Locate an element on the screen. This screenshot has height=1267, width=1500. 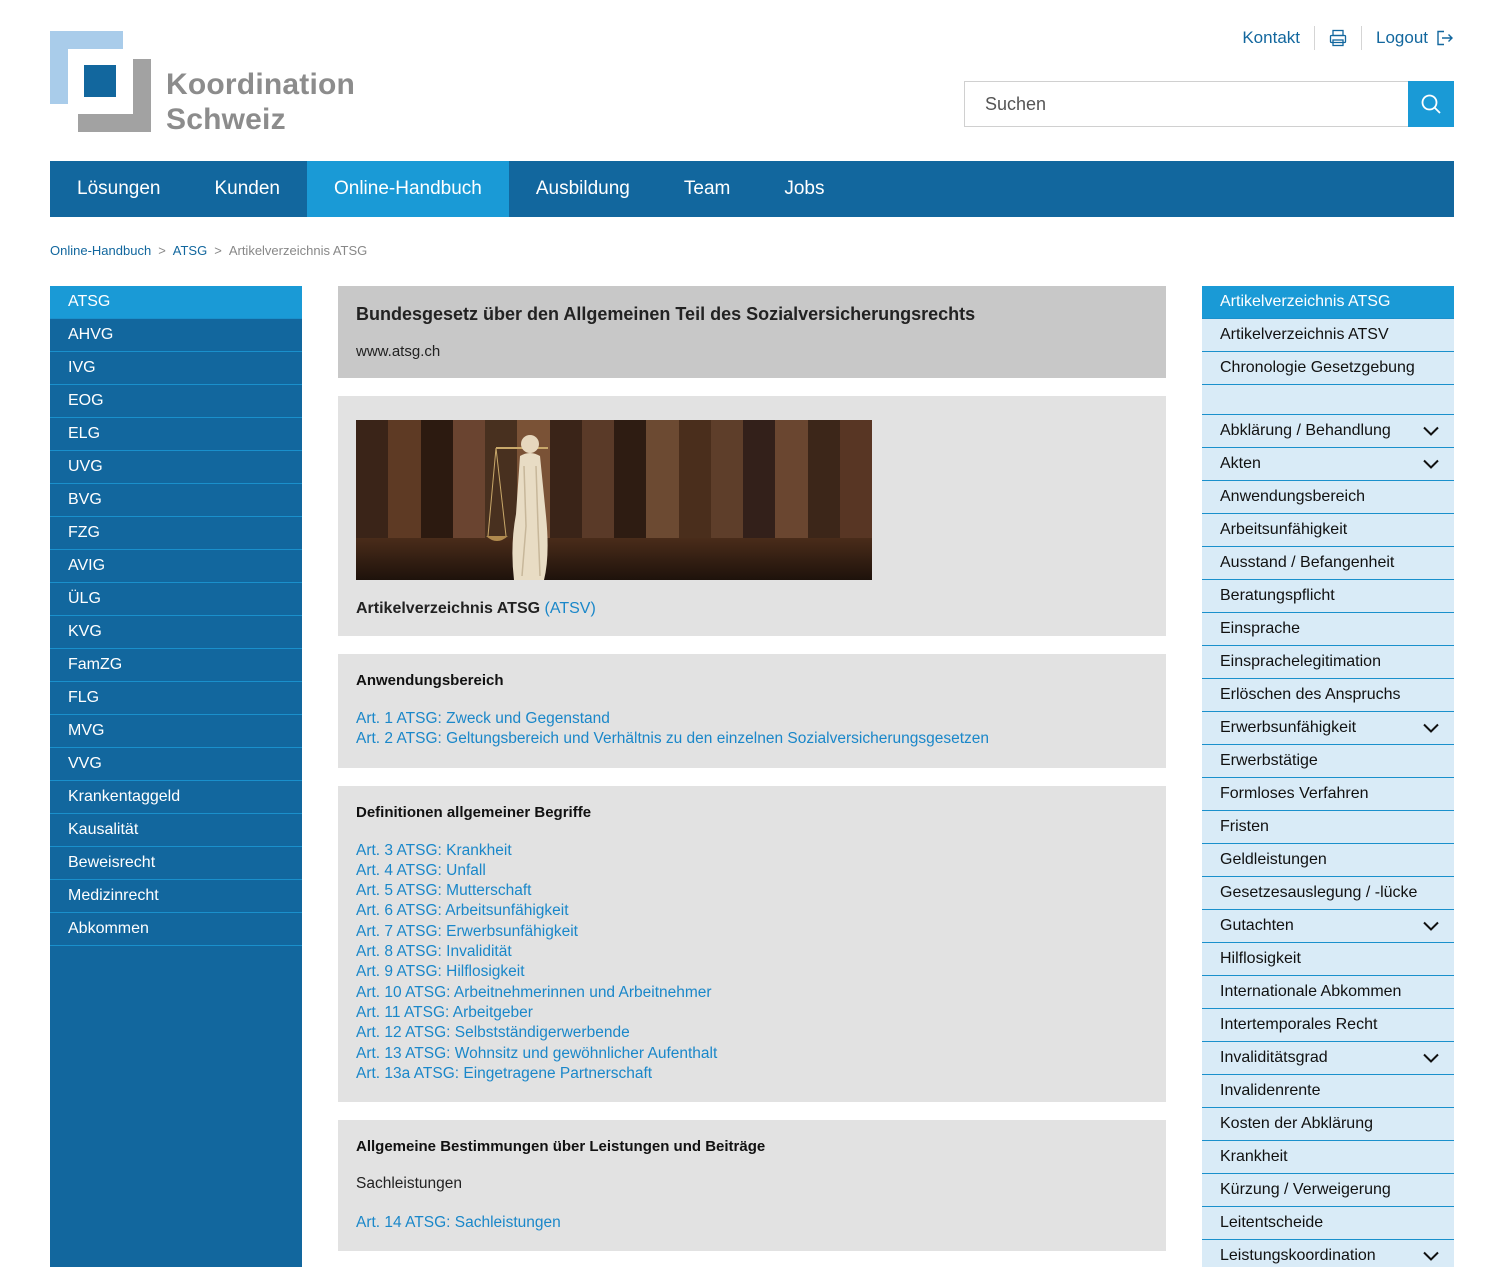
nav-item-loesungen: Lösungen is located at coordinates (118, 189).